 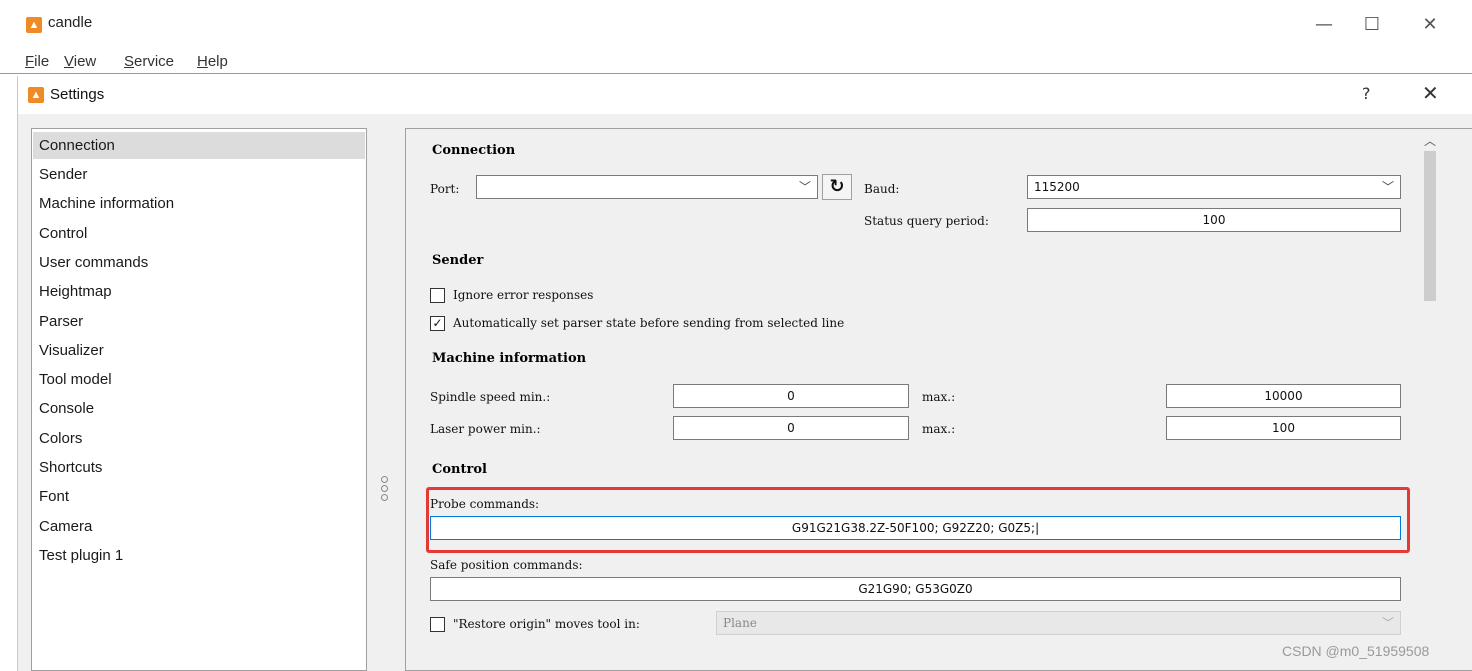 I want to click on annotation-highlight-box, so click(x=918, y=520).